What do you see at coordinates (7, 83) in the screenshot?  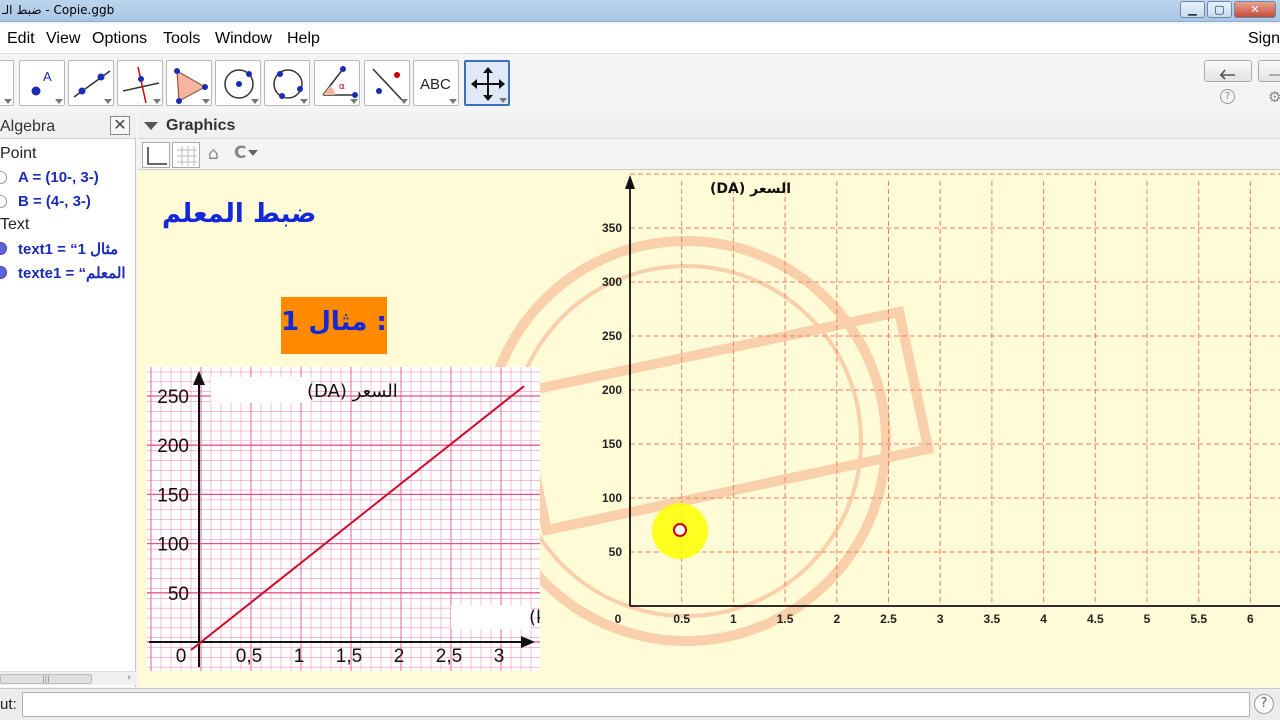 I see `move-tool` at bounding box center [7, 83].